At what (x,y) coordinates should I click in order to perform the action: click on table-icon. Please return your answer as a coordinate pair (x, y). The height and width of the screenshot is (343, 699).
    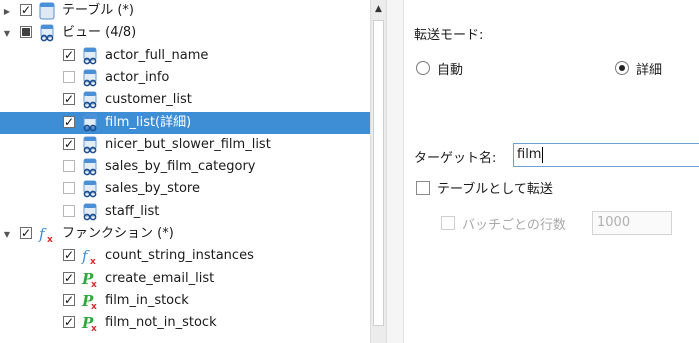
    Looking at the image, I should click on (47, 11).